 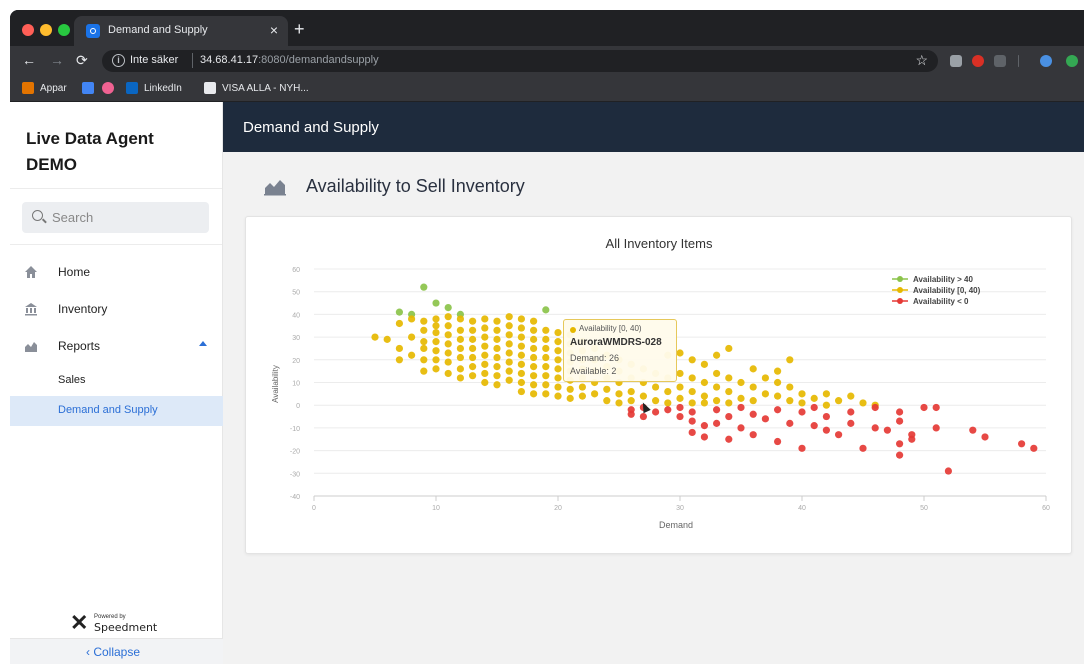 I want to click on x-tick-label: 10, so click(x=436, y=508).